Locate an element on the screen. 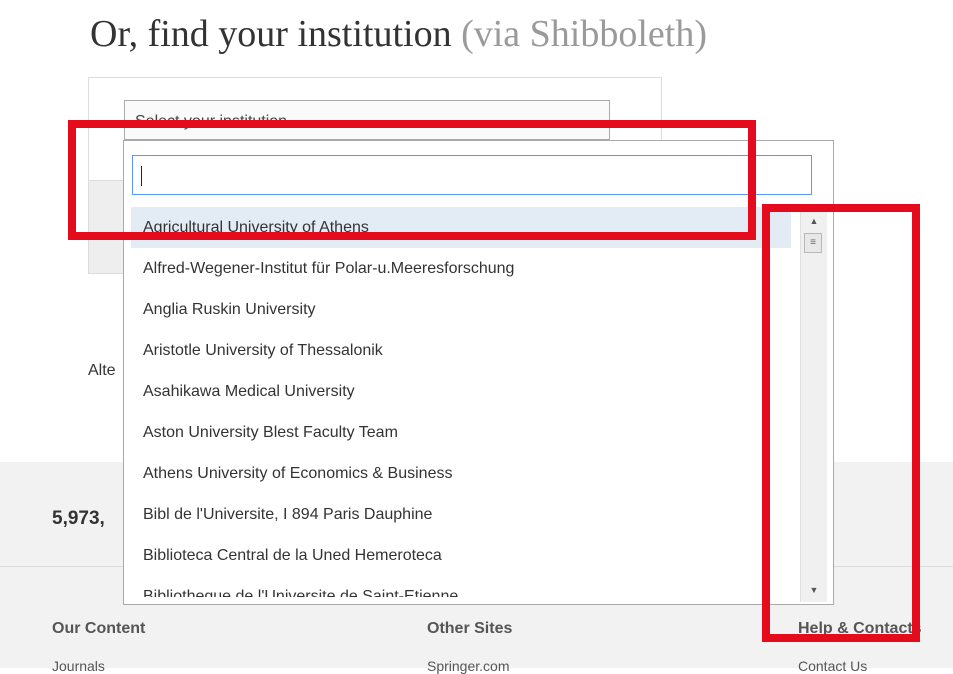 This screenshot has width=953, height=674. alternate-login-text: Alte is located at coordinates (102, 370).